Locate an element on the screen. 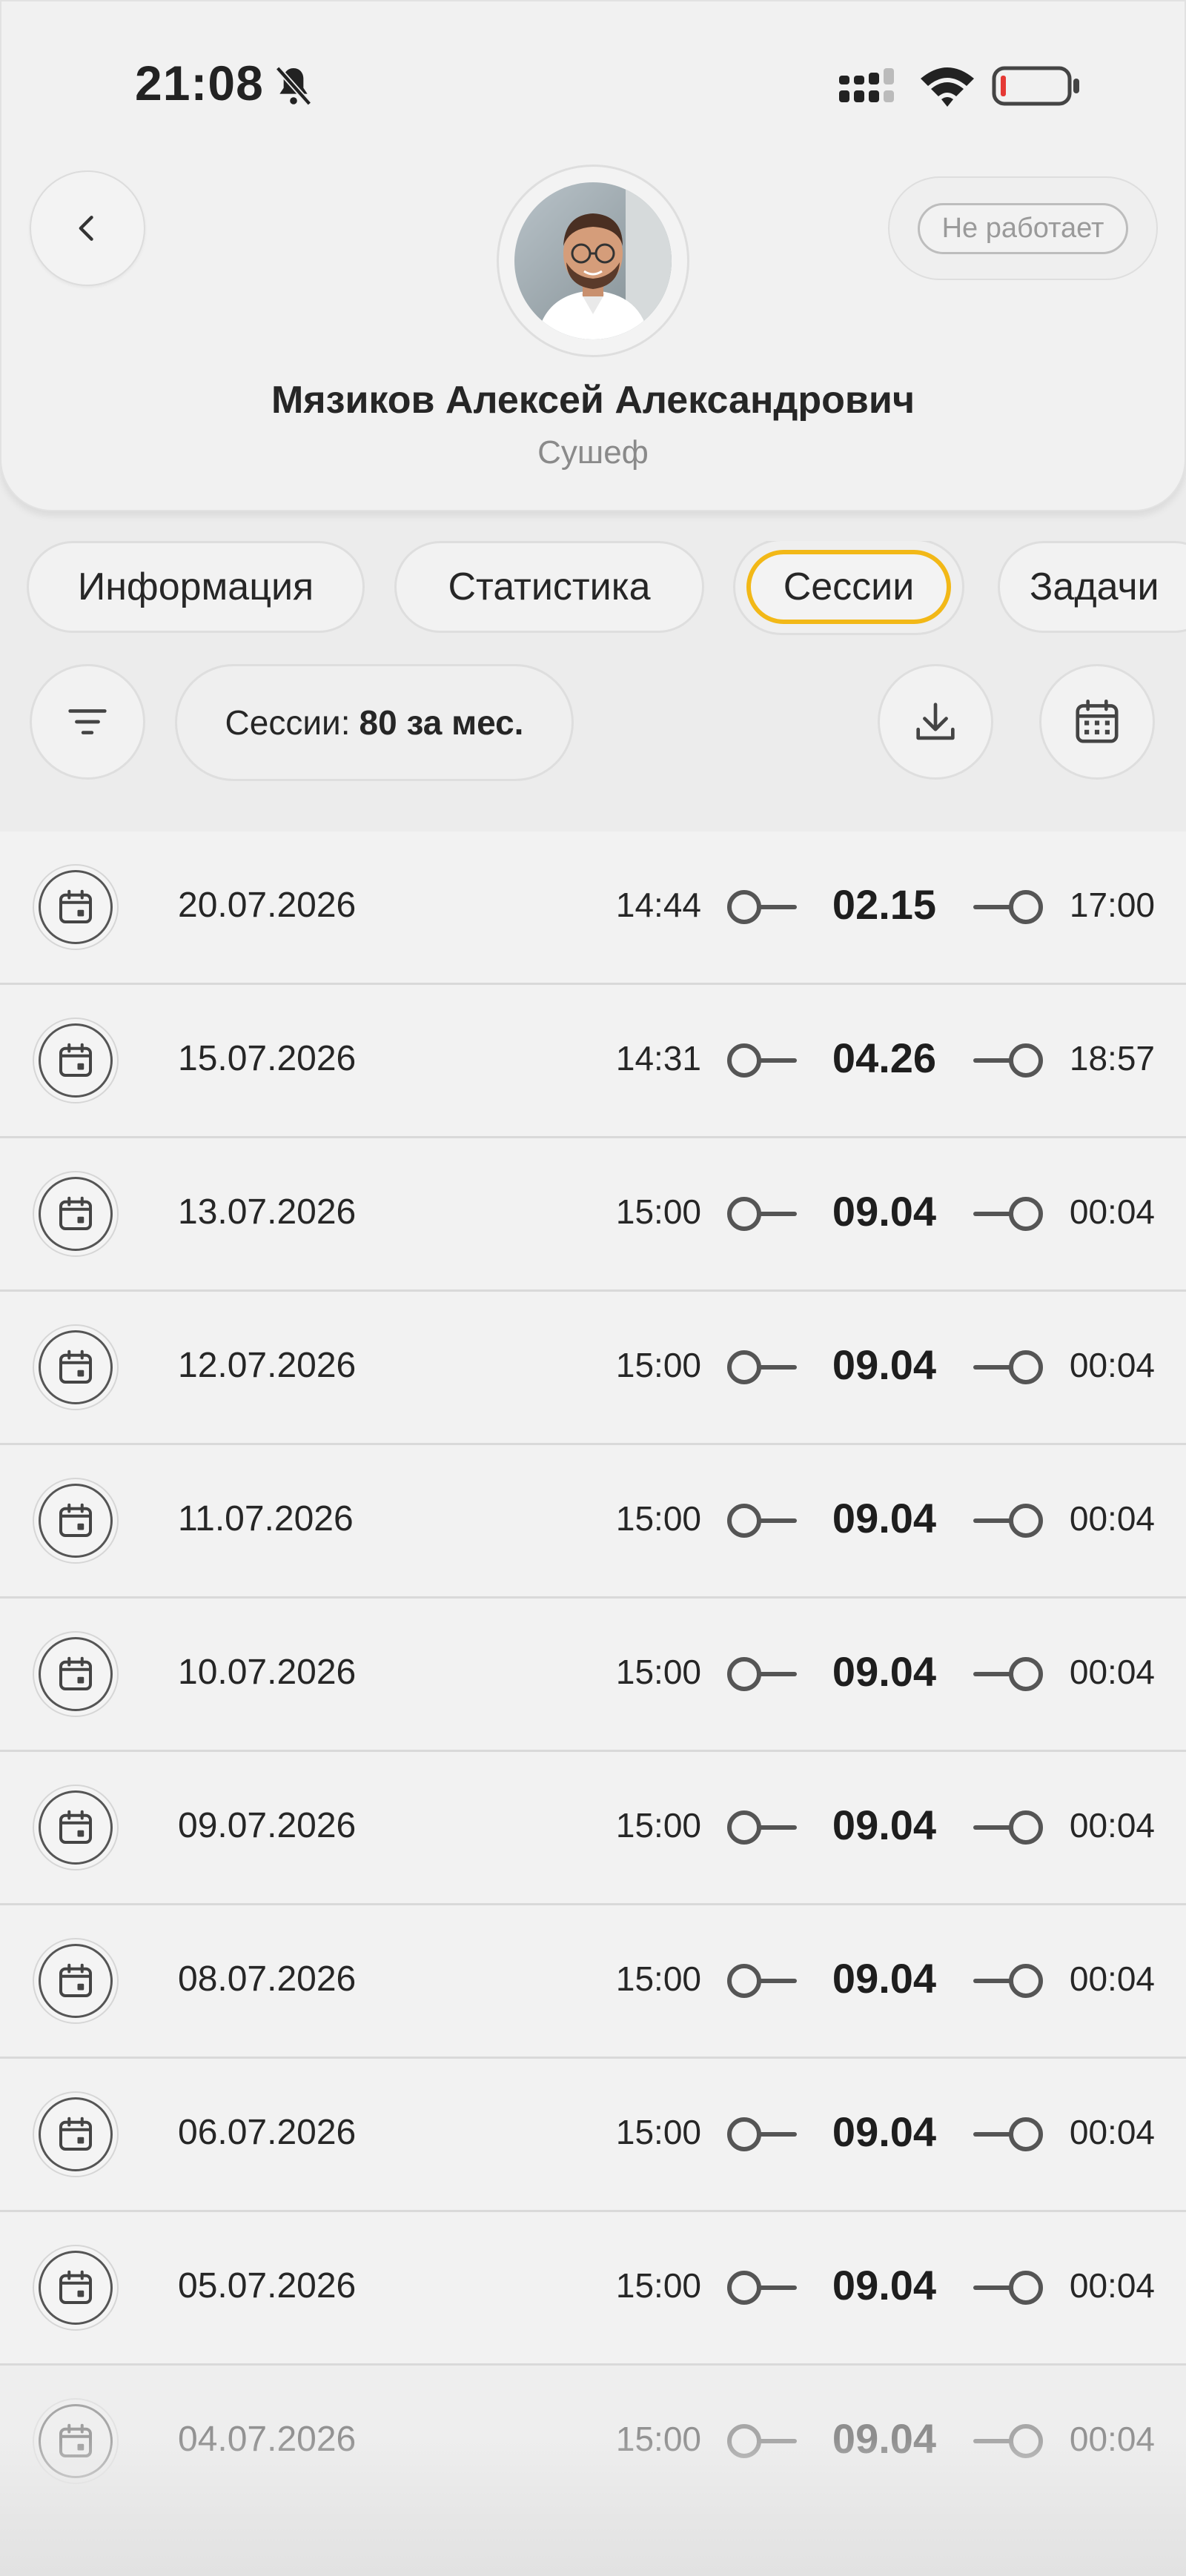 The width and height of the screenshot is (1186, 2576). sessions-count-value: 80 за мес. is located at coordinates (441, 722).